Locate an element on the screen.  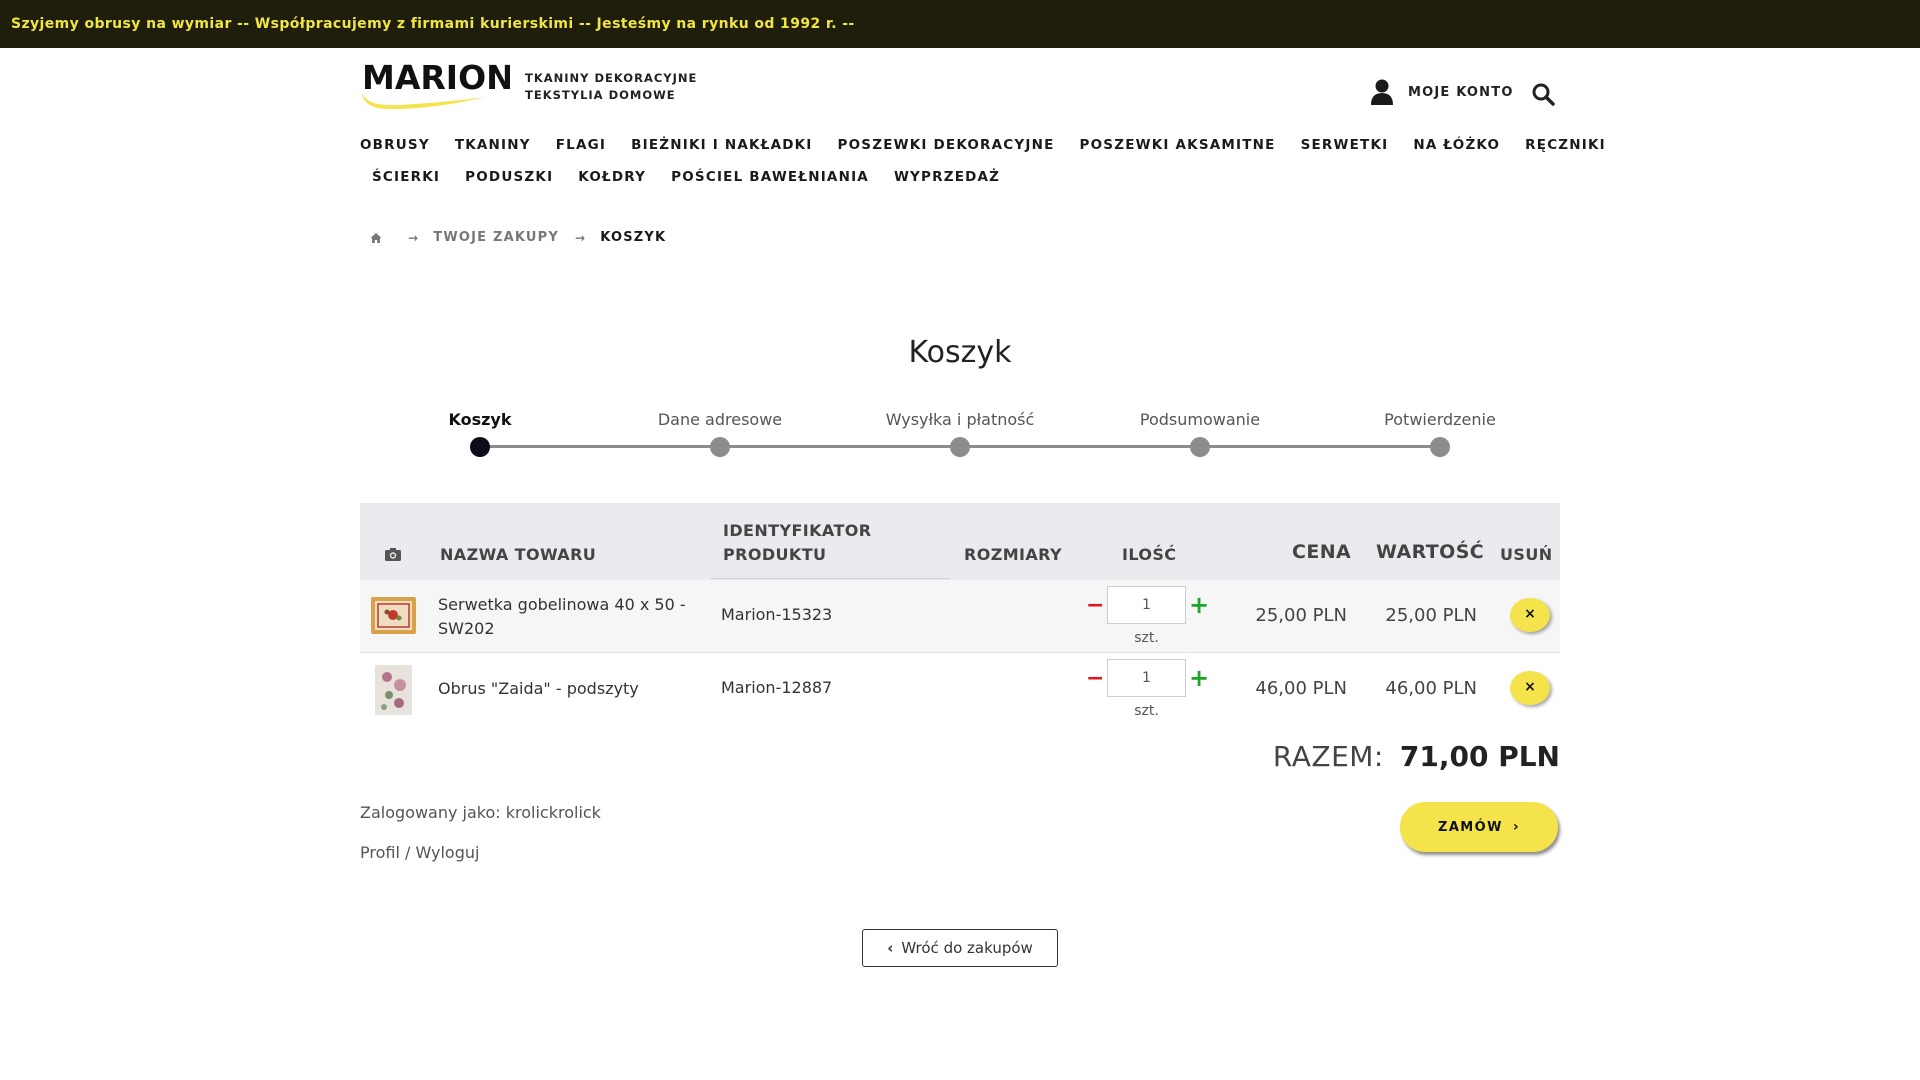
chevron-left-icon: ‹ is located at coordinates (890, 948).